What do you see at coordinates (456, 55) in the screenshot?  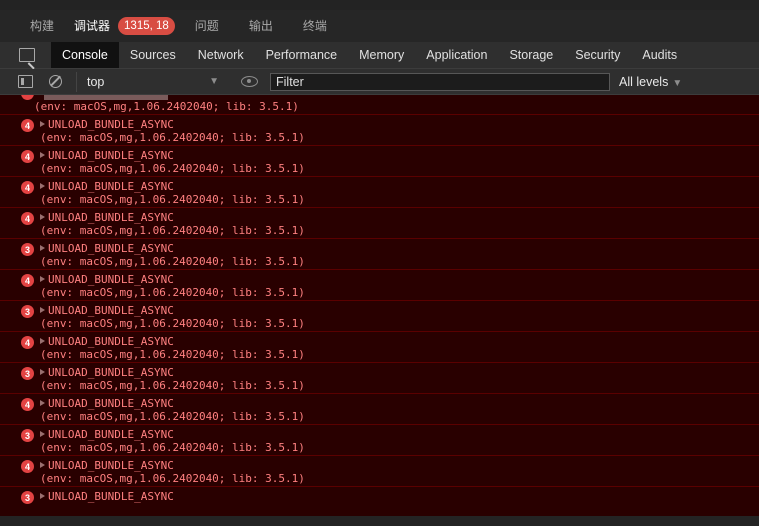 I see `tab-application: Application` at bounding box center [456, 55].